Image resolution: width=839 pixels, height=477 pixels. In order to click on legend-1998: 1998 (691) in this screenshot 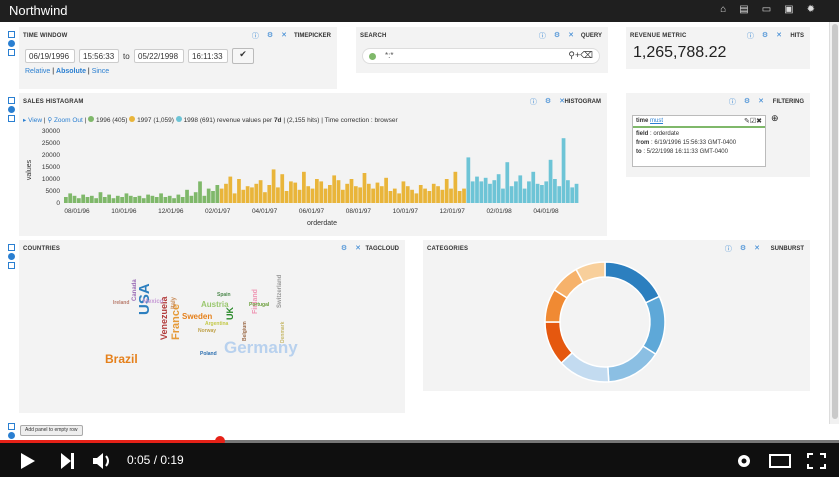, I will do `click(195, 120)`.